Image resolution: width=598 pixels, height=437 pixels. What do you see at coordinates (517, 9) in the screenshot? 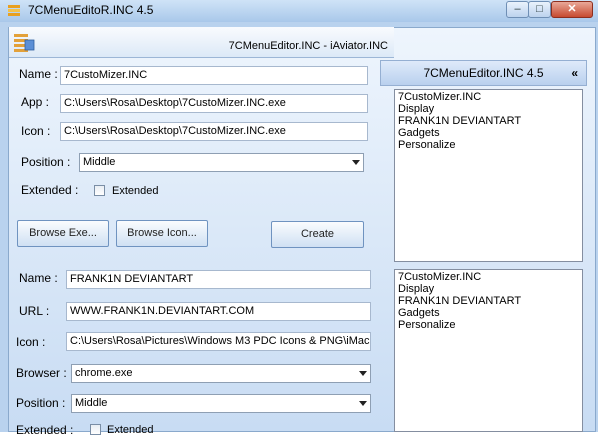
I see `minimize-button: –` at bounding box center [517, 9].